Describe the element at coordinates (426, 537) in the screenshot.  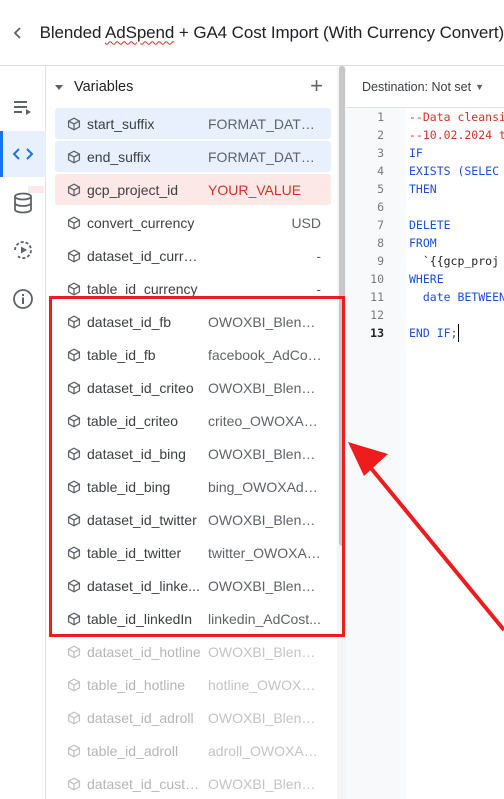
I see `annotation-arrow` at that location.